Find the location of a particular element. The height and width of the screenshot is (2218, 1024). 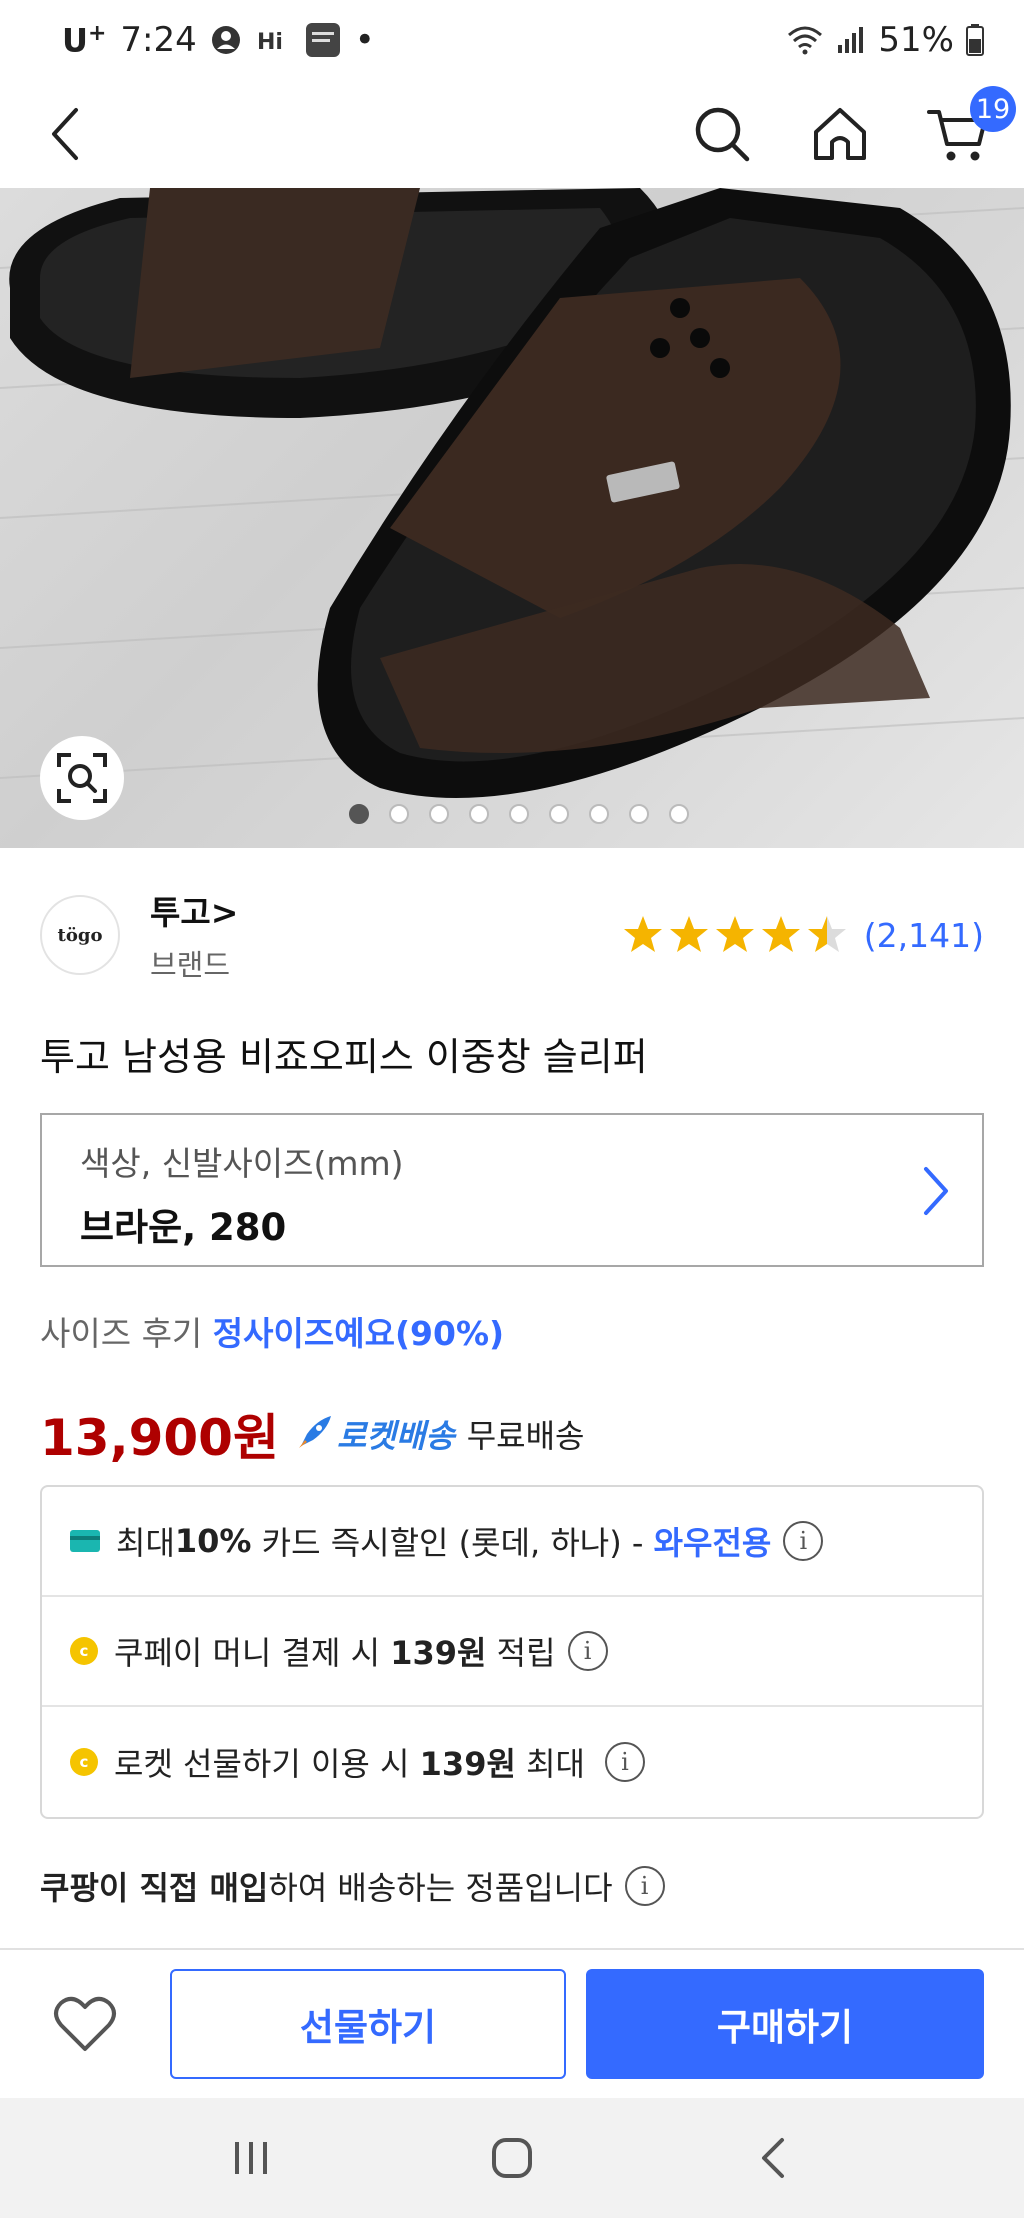

heart-icon is located at coordinates (85, 2023).